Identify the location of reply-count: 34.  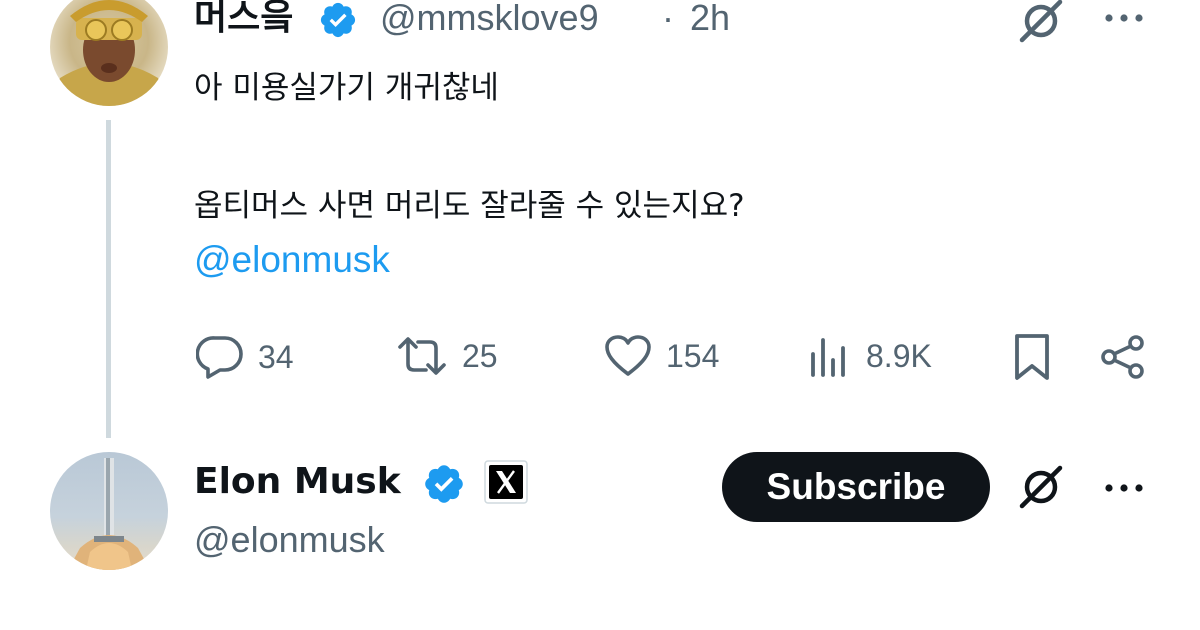
(276, 357).